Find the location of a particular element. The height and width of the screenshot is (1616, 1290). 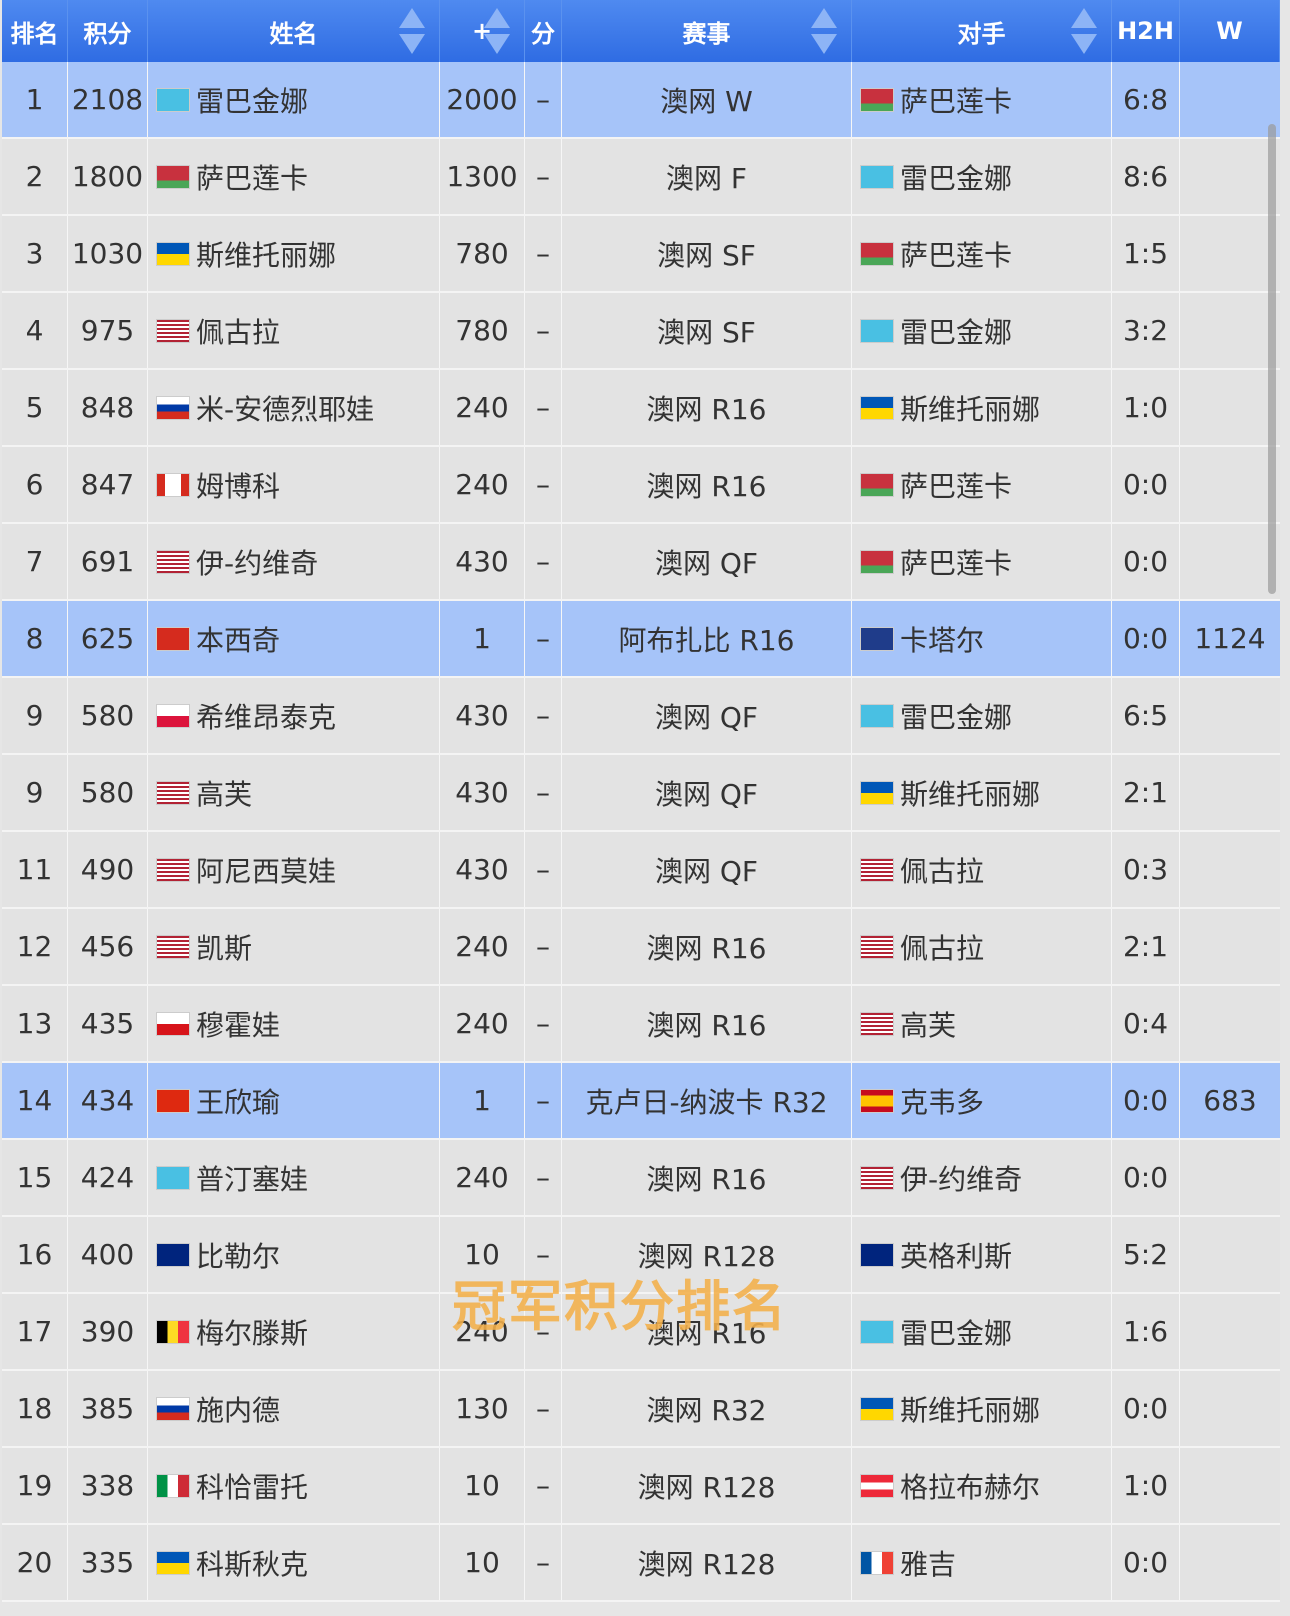

cell-h2h: 2:1 is located at coordinates (1146, 946).